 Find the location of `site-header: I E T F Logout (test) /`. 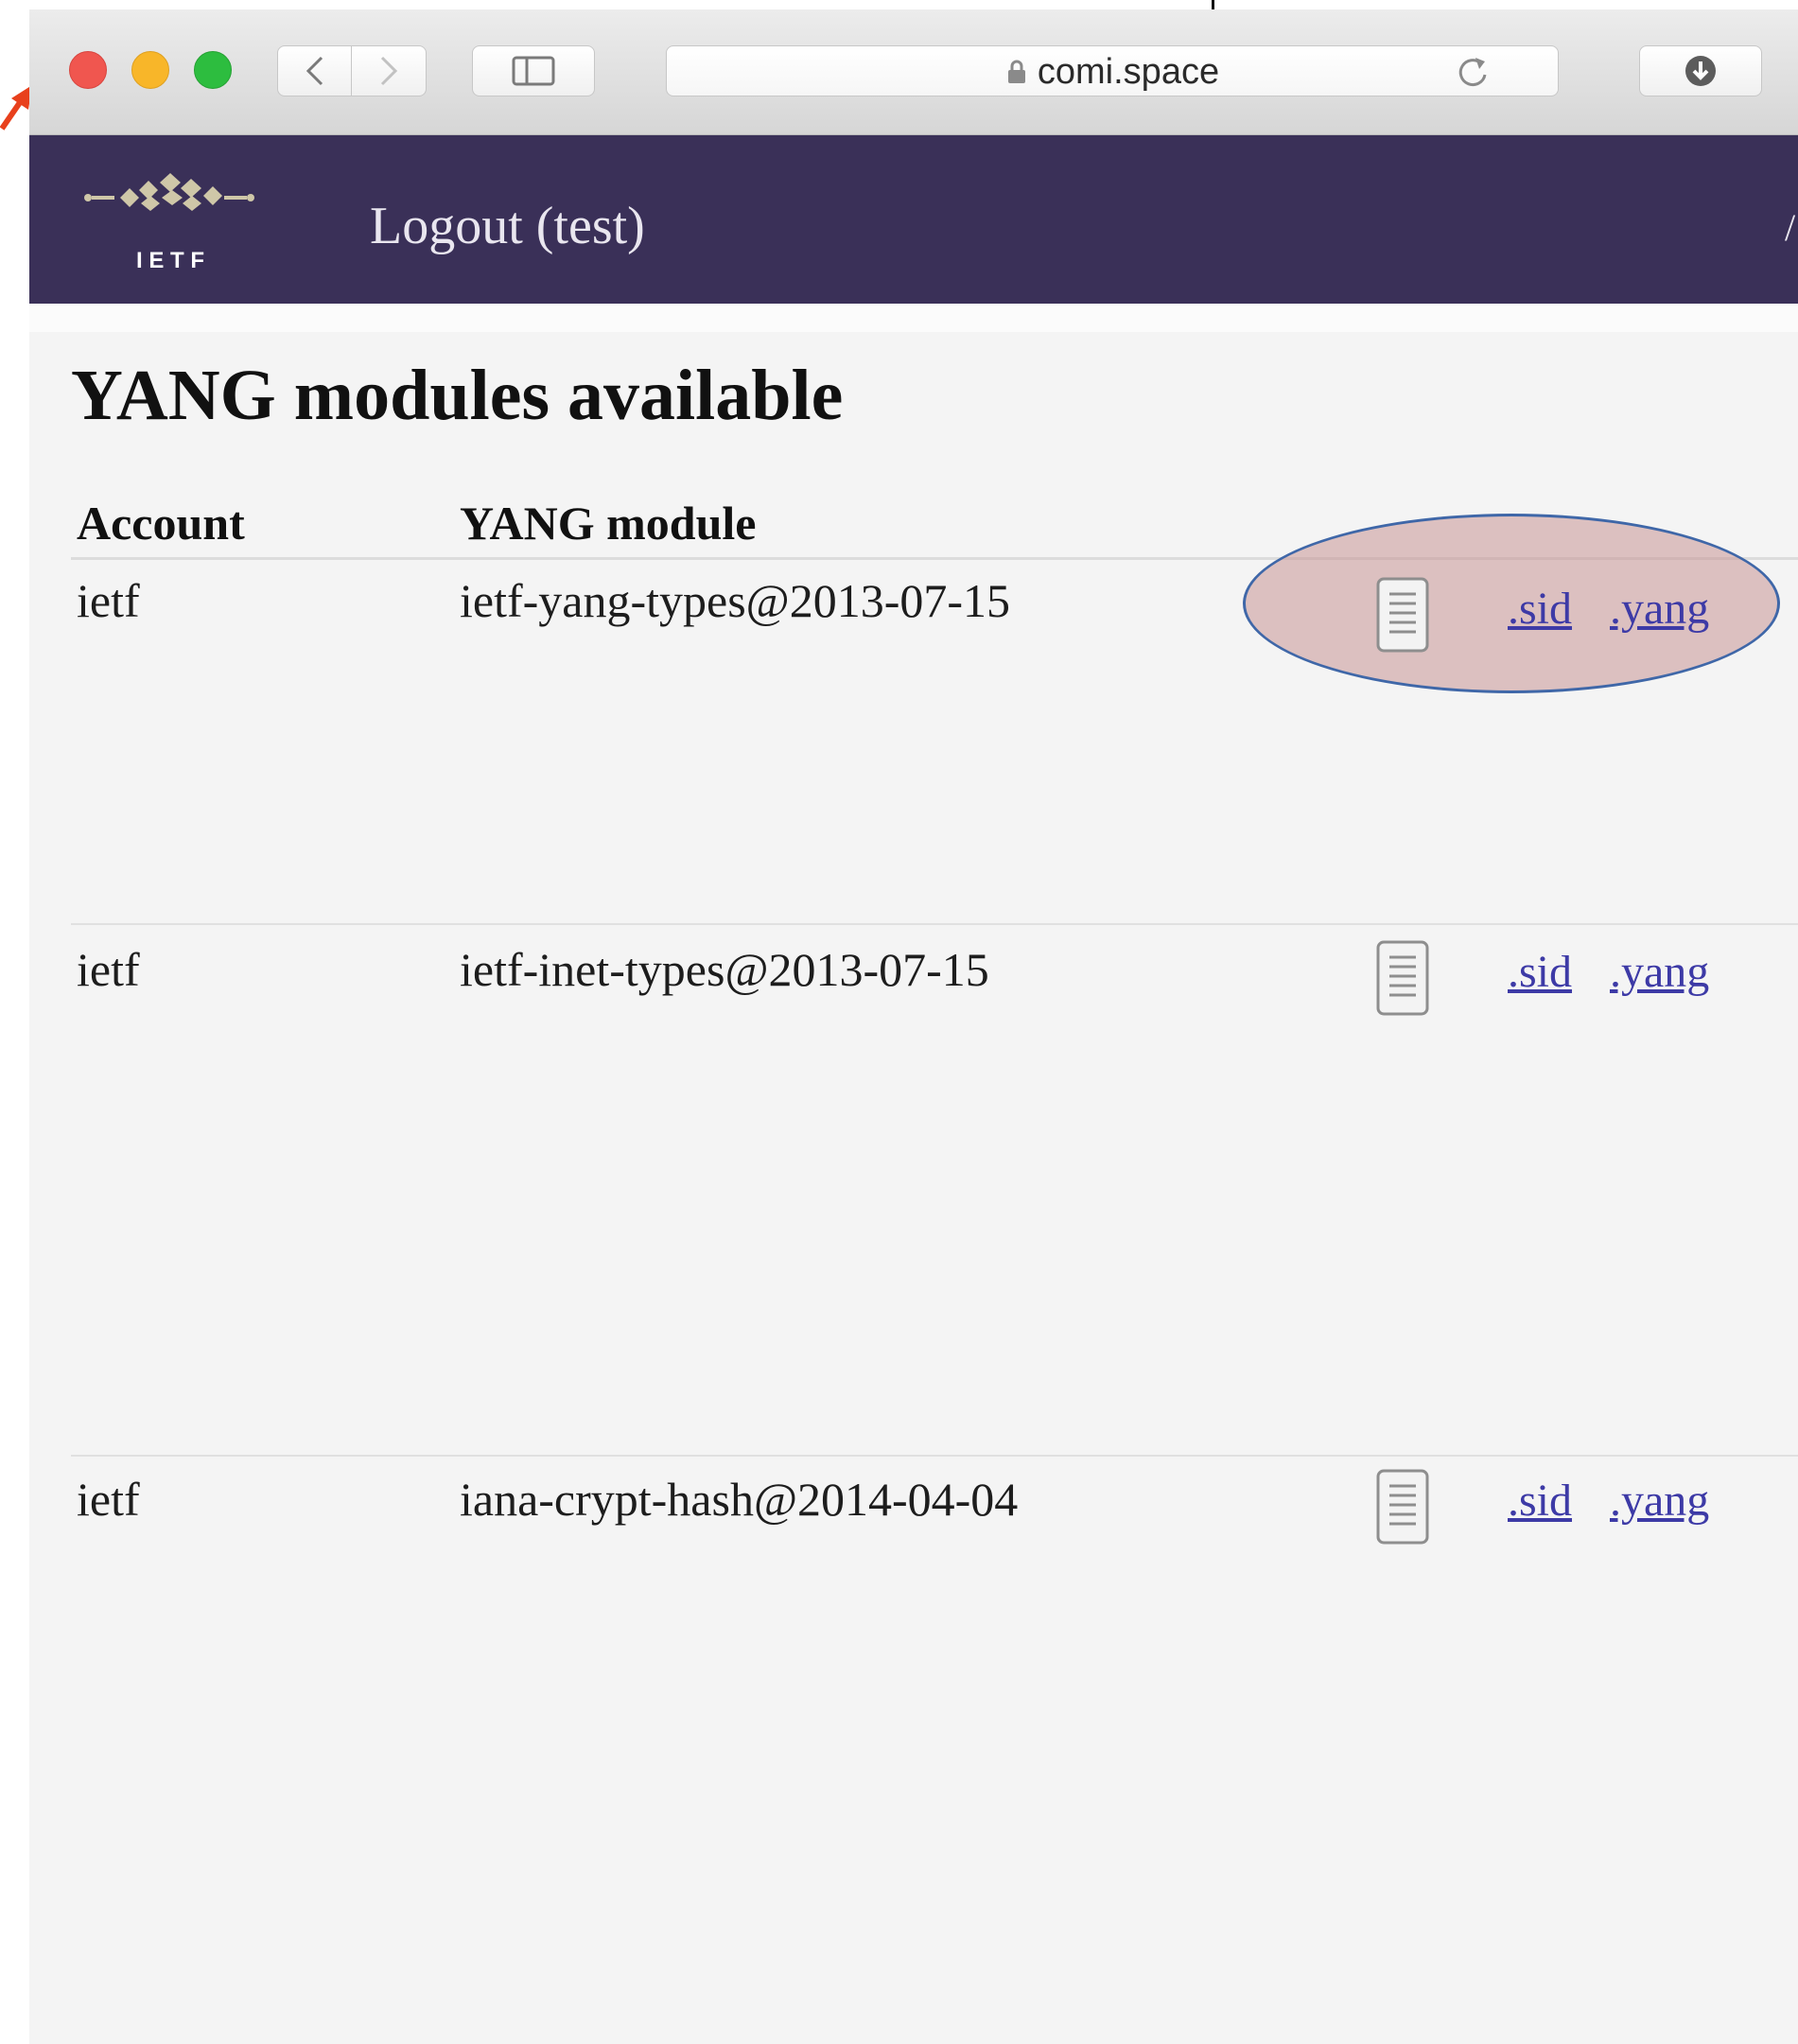

site-header: I E T F Logout (test) / is located at coordinates (913, 219).